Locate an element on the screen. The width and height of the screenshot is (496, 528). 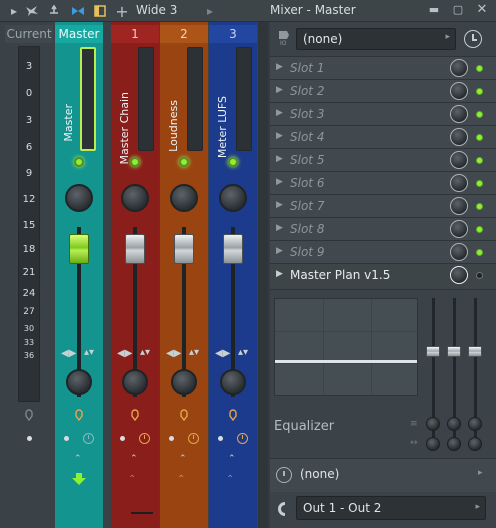
channel-name: Loudness is located at coordinates (173, 126).